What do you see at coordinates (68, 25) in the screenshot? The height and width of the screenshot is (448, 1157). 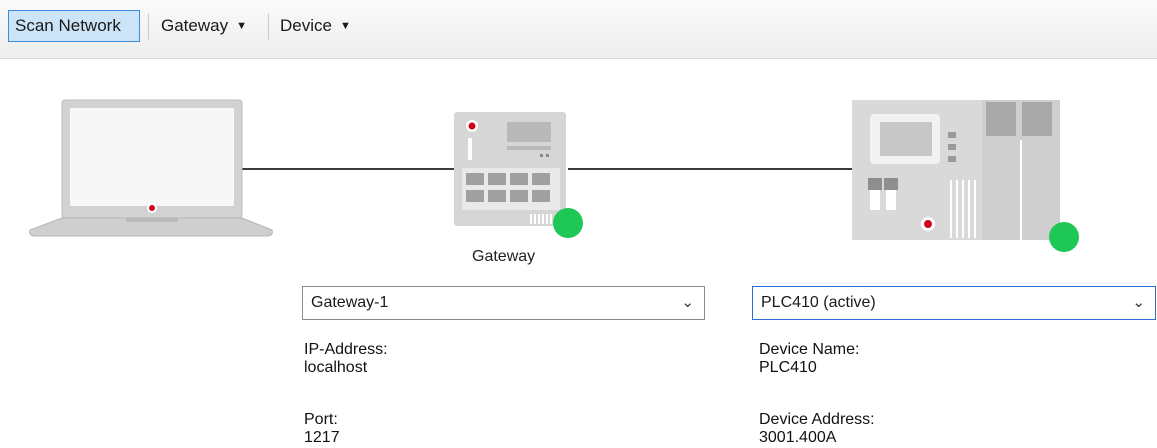 I see `scan-network-label: Scan Network` at bounding box center [68, 25].